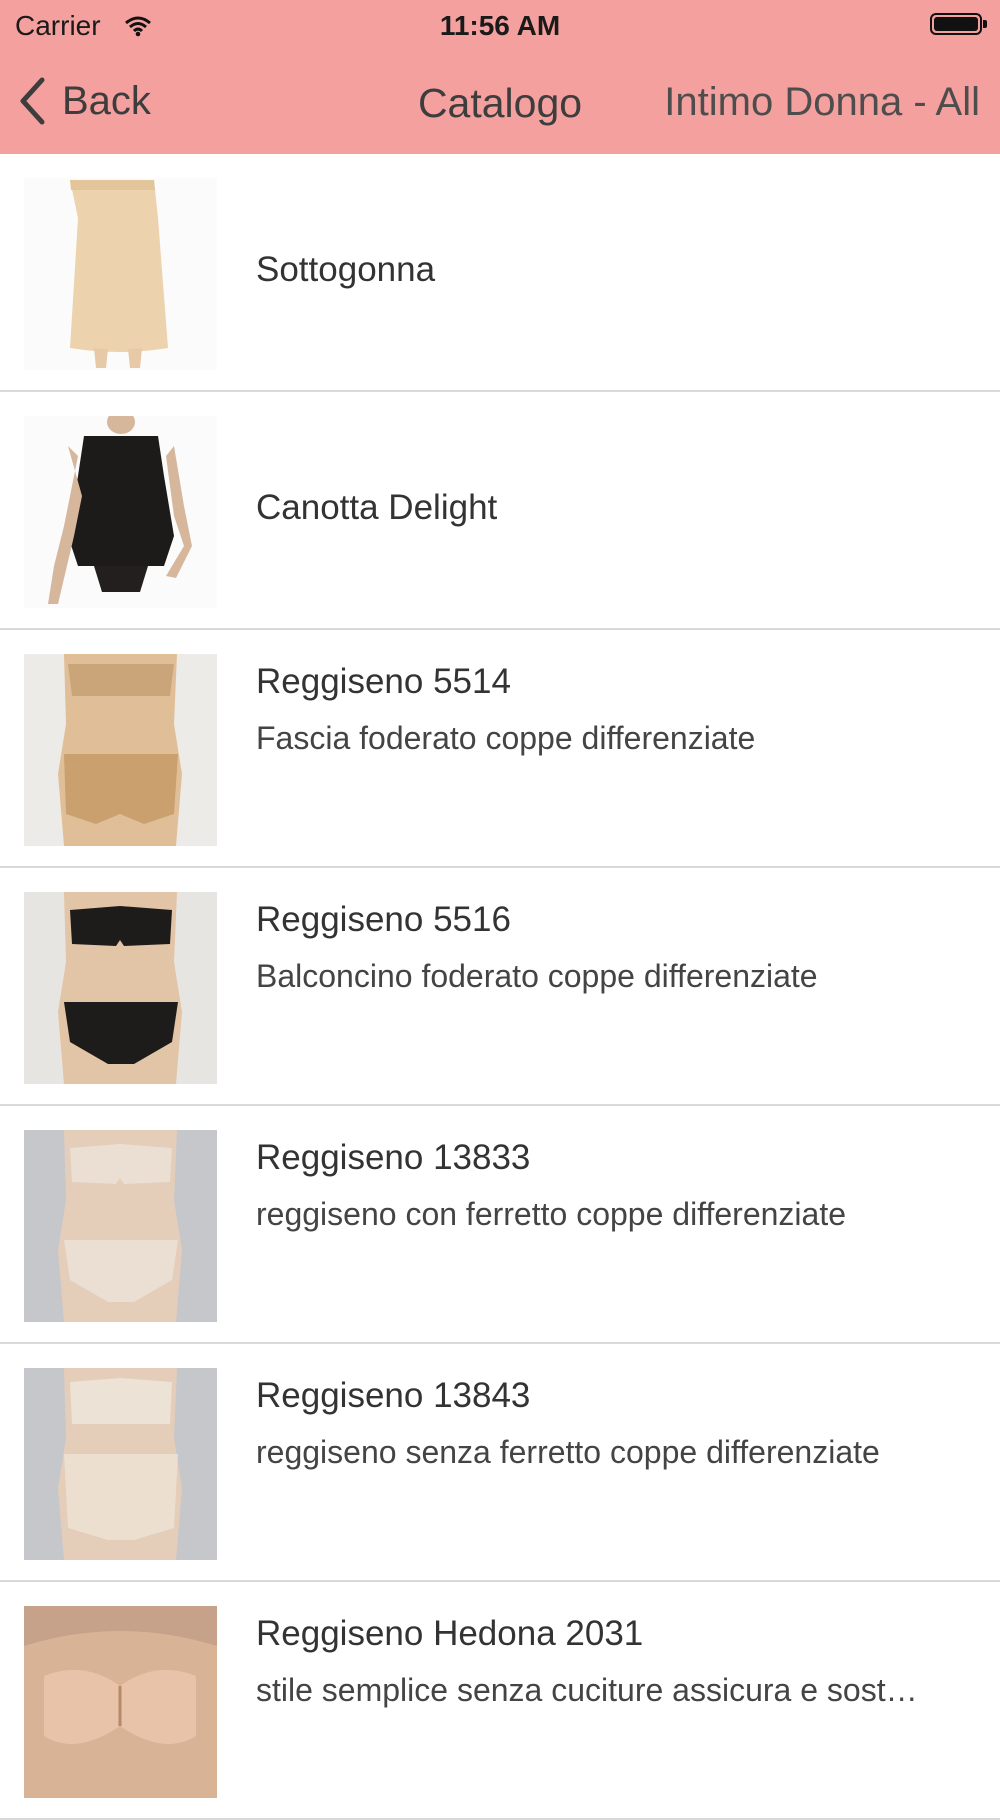 This screenshot has height=1820, width=1000. Describe the element at coordinates (985, 24) in the screenshot. I see `battery-tip` at that location.